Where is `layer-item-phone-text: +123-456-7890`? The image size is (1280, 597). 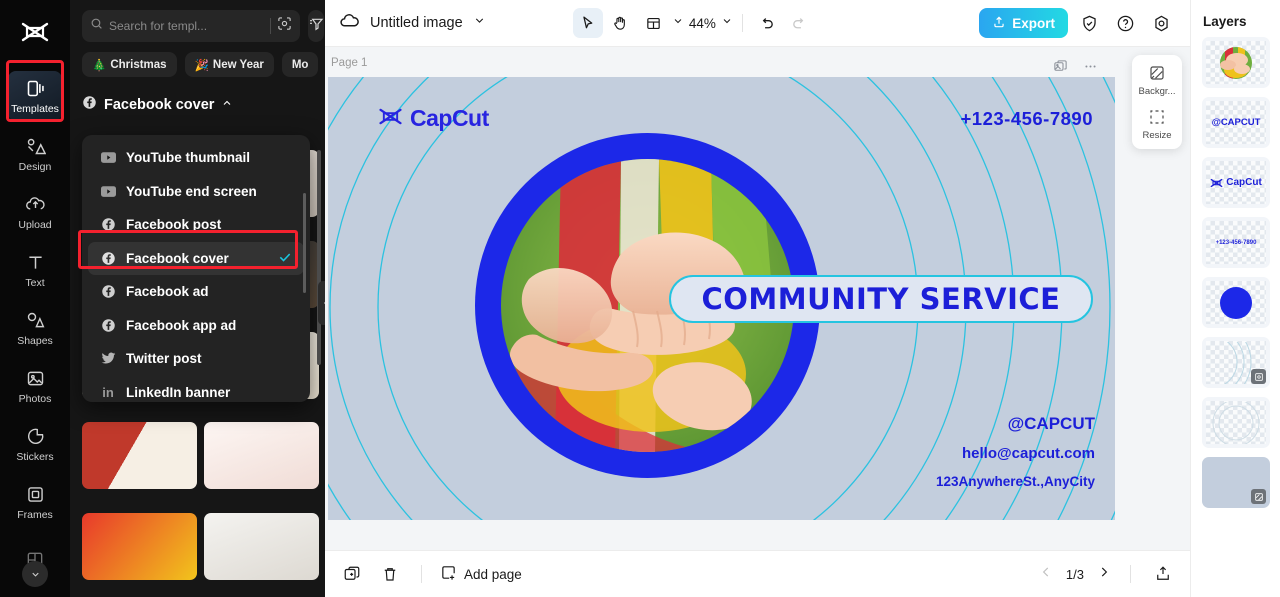 layer-item-phone-text: +123-456-7890 is located at coordinates (1236, 242).